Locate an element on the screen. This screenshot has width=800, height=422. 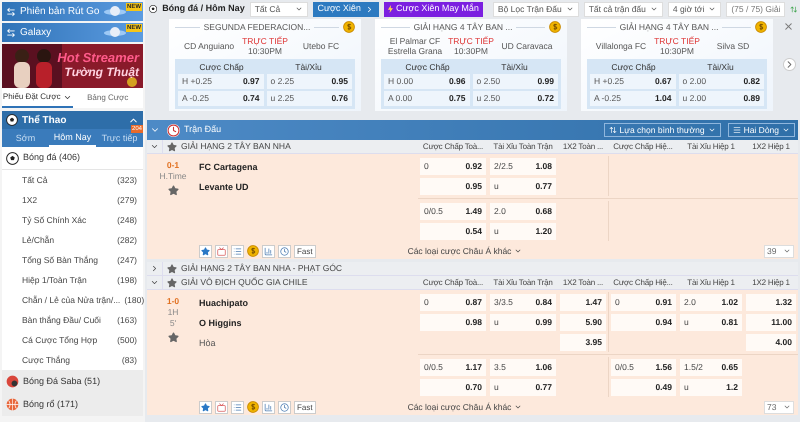
odds-button: 0/0.5 1.49 is located at coordinates (453, 211).